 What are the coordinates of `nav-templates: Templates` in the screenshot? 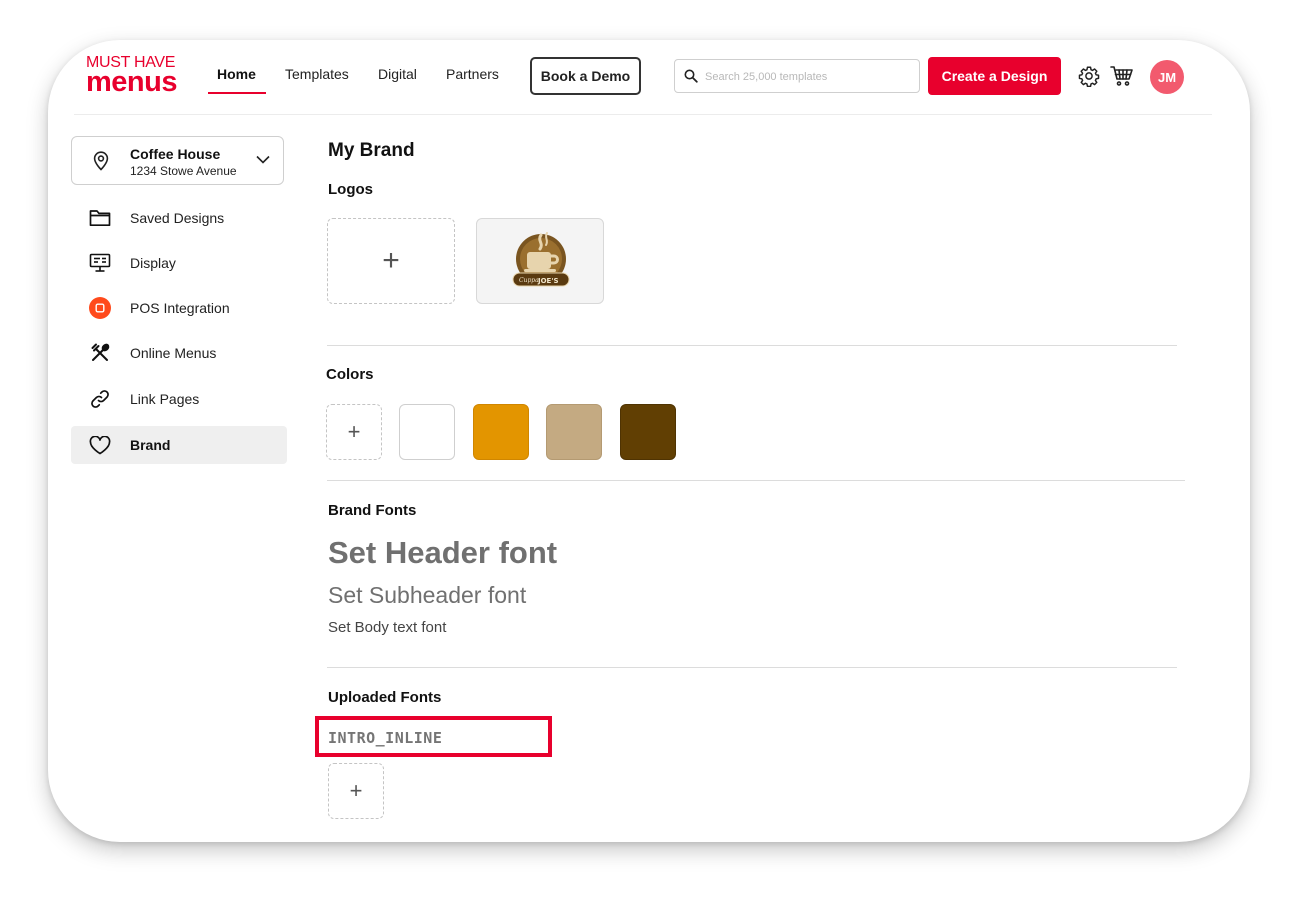 It's located at (317, 74).